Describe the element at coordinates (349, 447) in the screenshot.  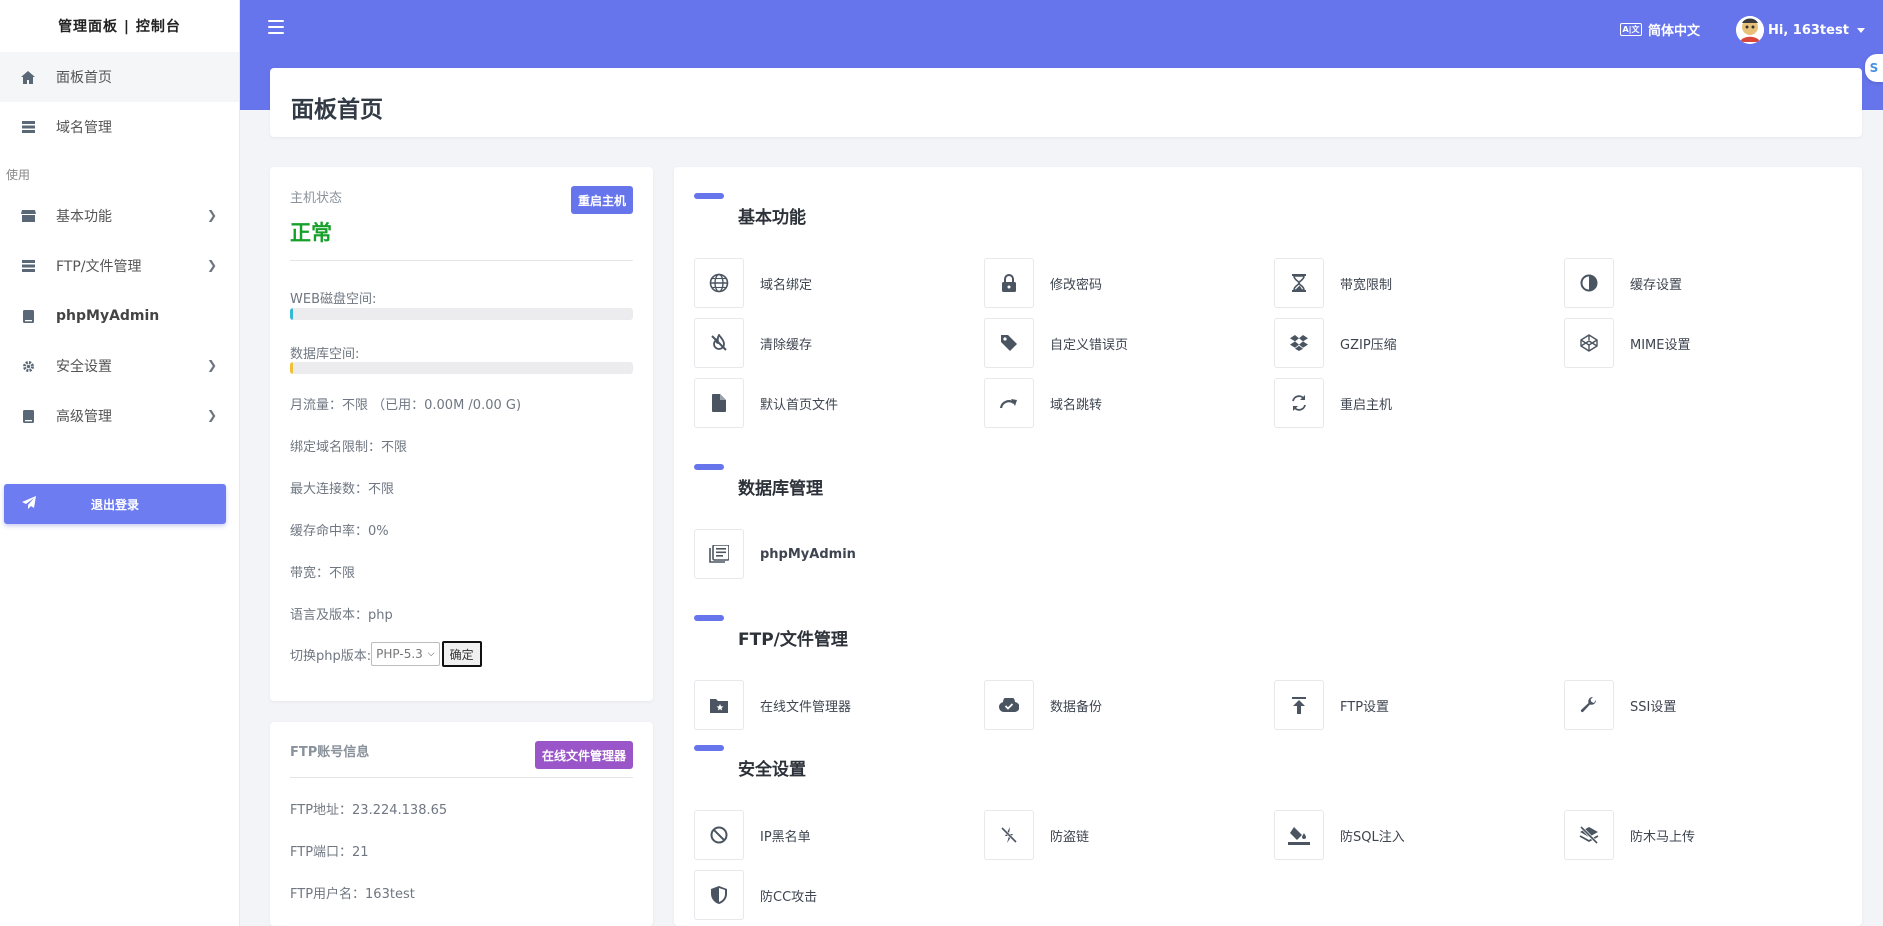
I see `domain-limit: 绑定域名限制：不限` at that location.